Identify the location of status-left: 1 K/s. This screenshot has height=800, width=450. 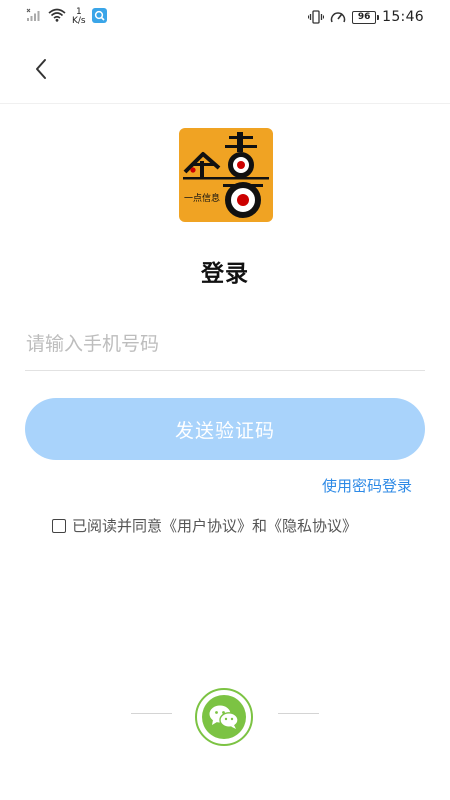
(66, 17).